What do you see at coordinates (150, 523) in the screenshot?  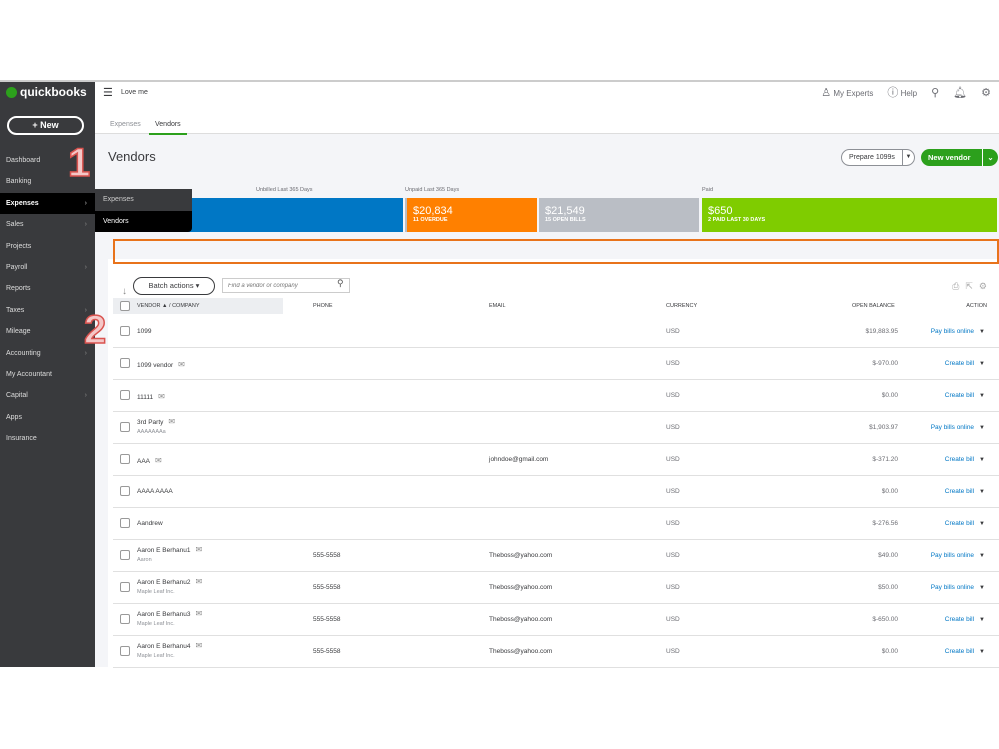 I see `vendor-name: Aandrew` at bounding box center [150, 523].